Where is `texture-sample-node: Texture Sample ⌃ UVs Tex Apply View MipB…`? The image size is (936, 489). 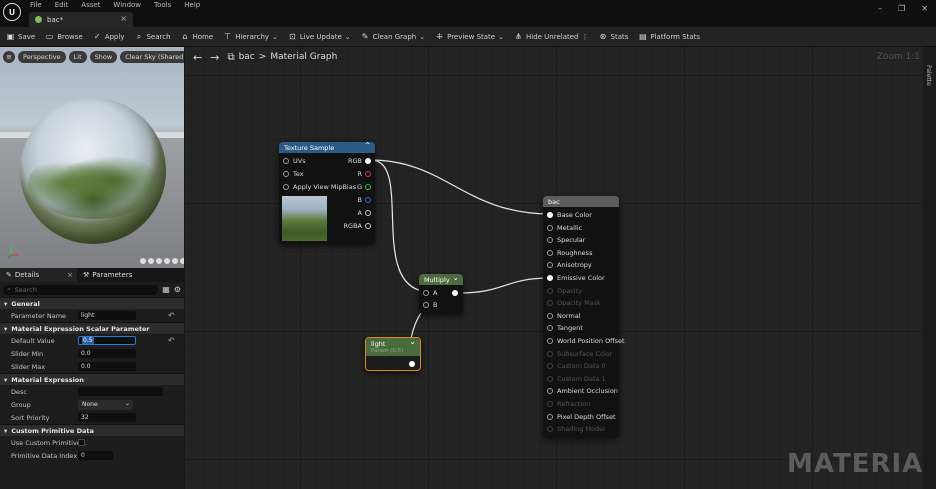
texture-sample-node: Texture Sample ⌃ UVs Tex Apply View MipB… is located at coordinates (327, 192).